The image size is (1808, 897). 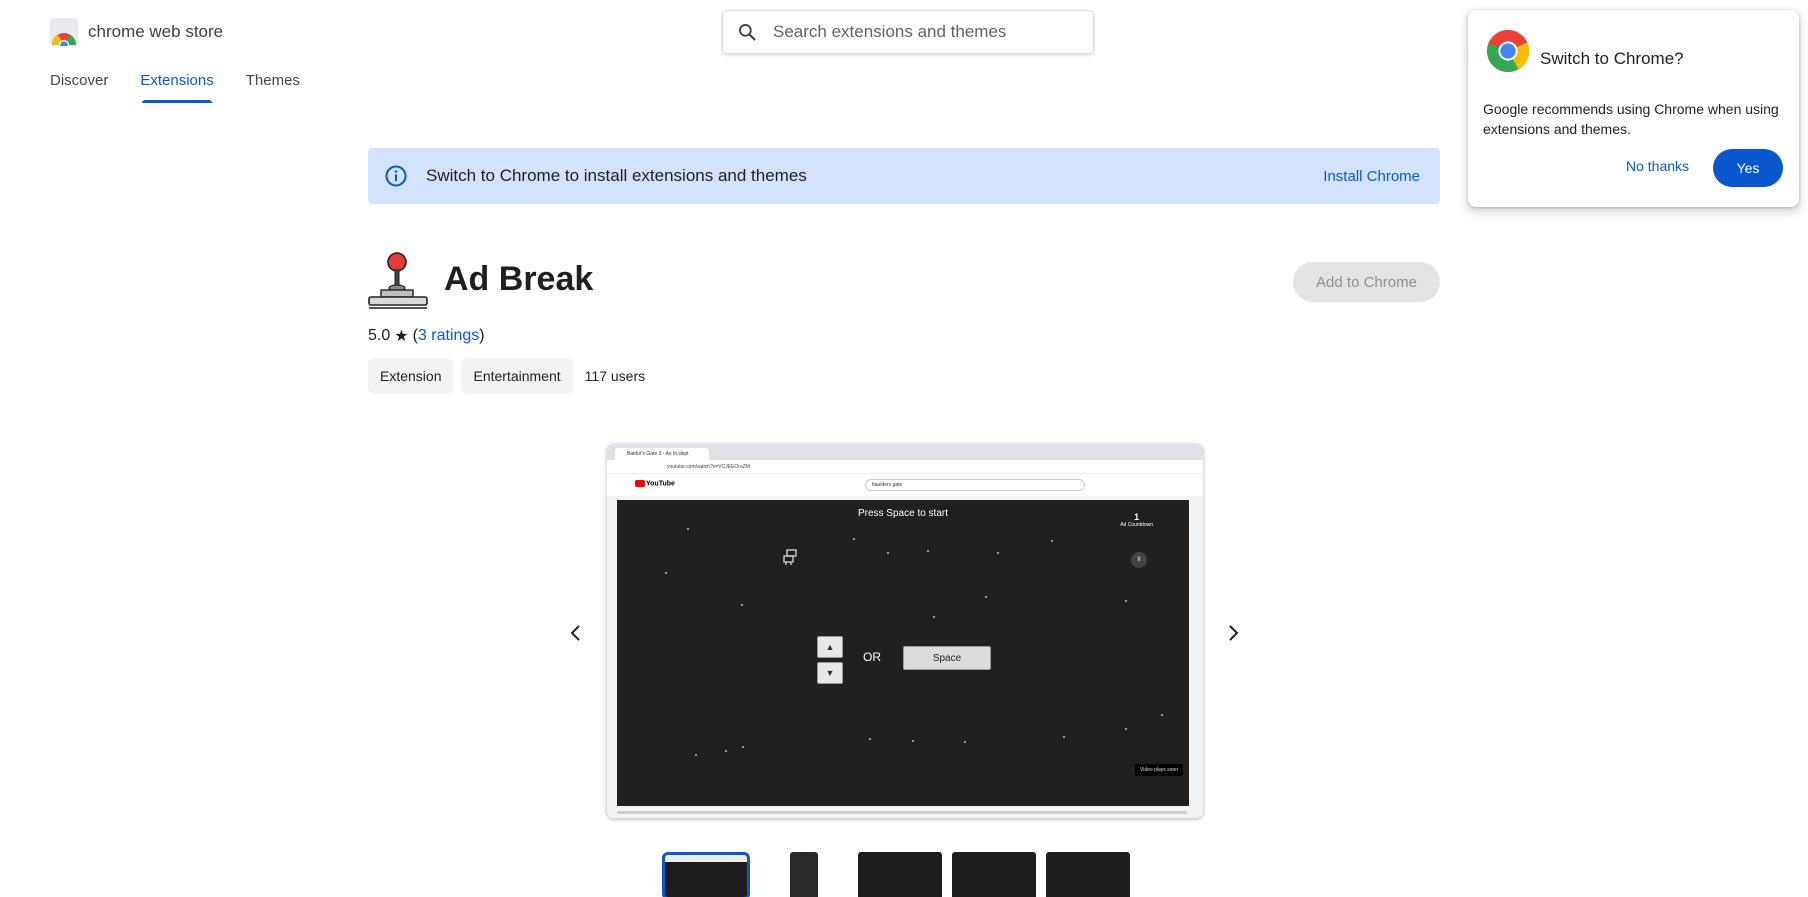 I want to click on yes-button: Yes, so click(x=1748, y=168).